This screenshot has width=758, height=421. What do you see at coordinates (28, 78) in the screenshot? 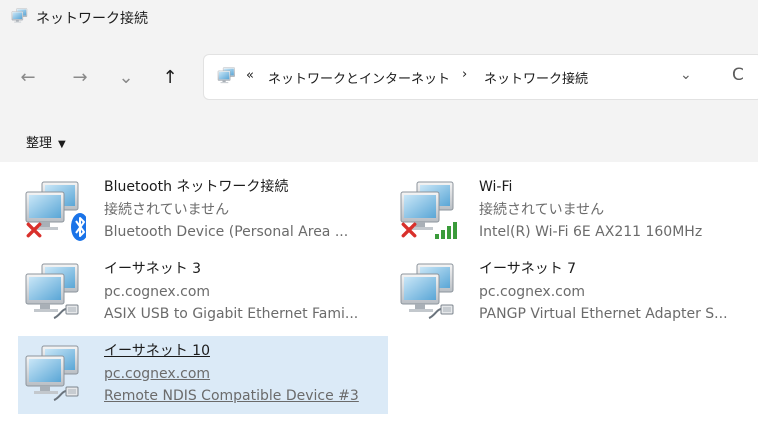
I see `back-button: ←` at bounding box center [28, 78].